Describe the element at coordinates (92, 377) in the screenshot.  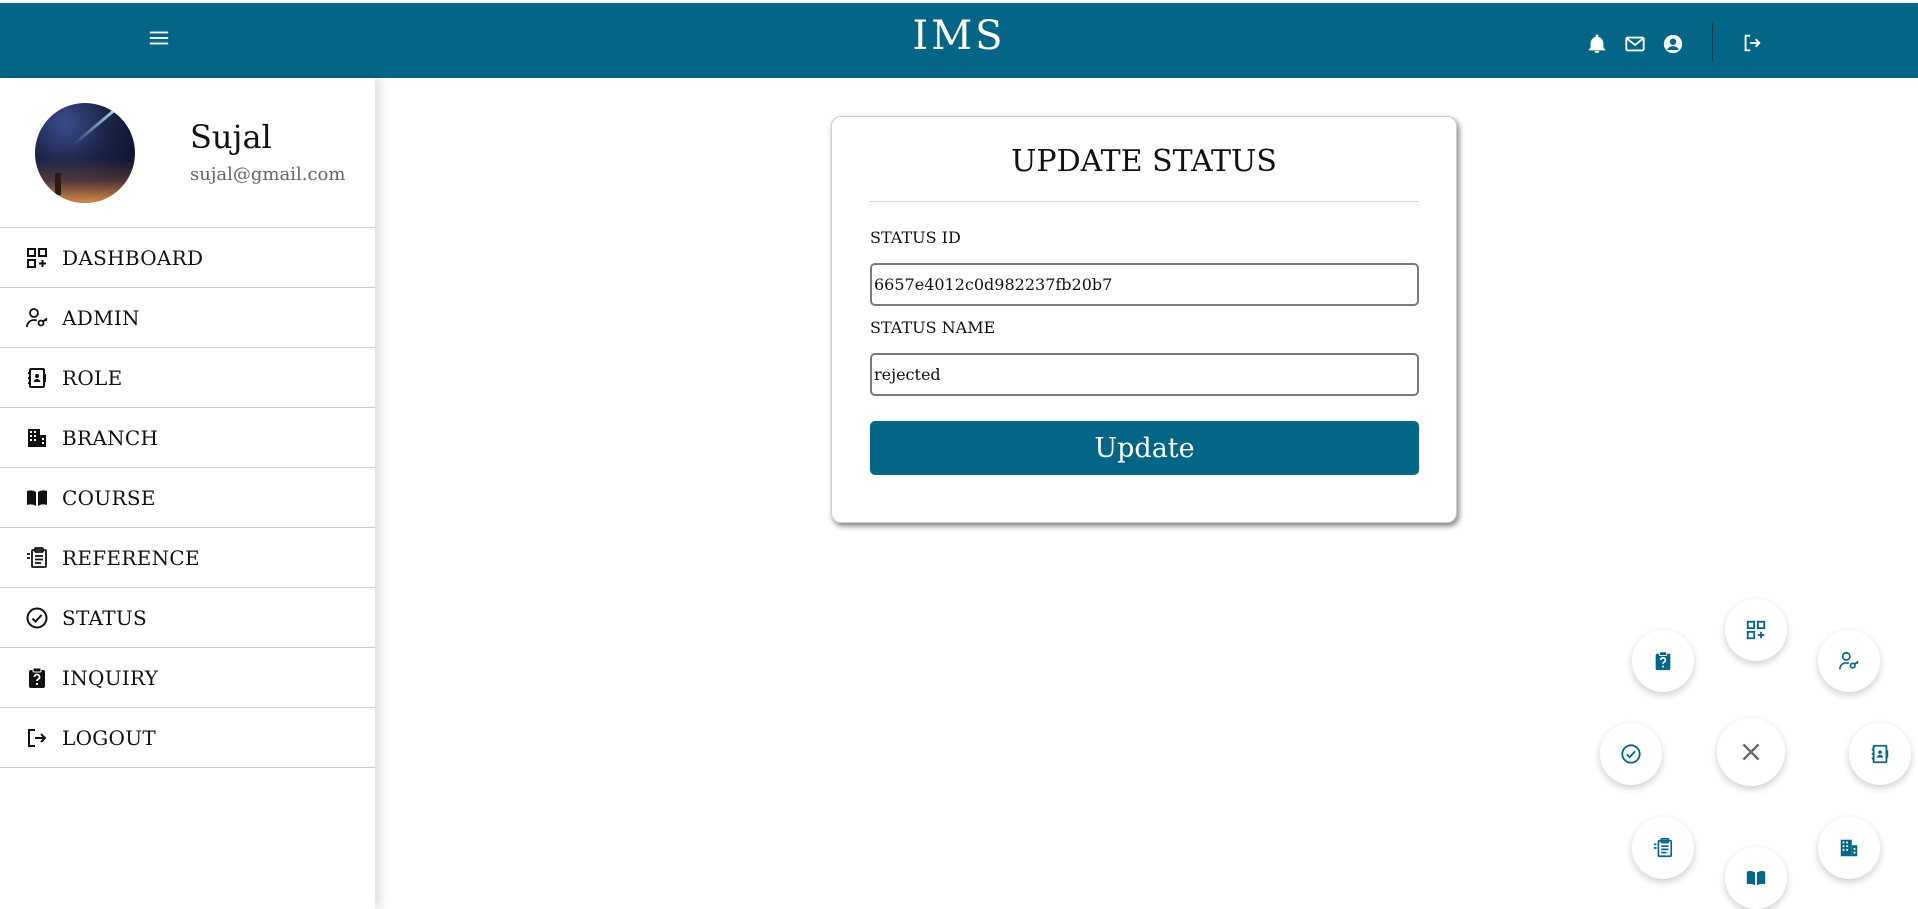
I see `sidebar-item-label: ROLE` at that location.